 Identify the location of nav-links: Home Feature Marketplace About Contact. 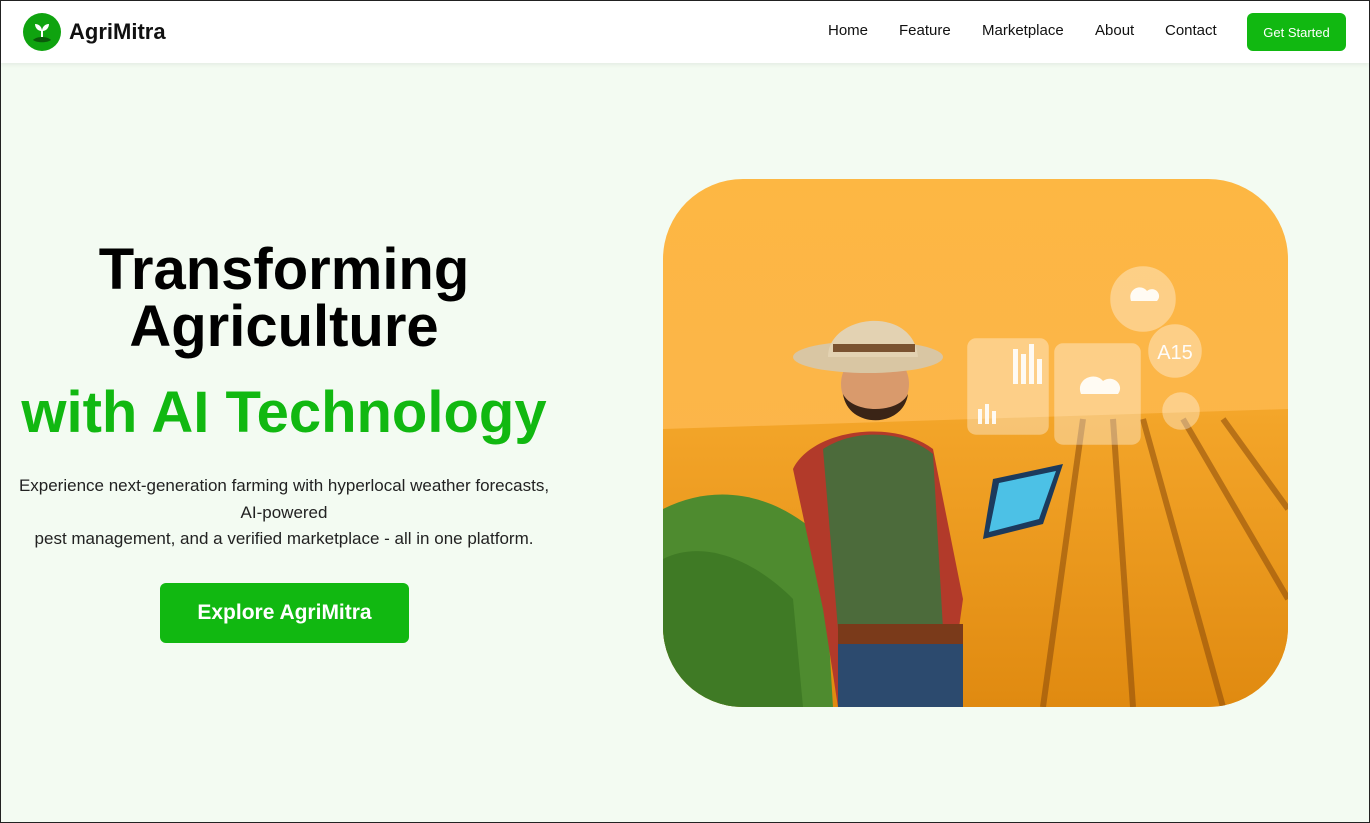
(685, 32).